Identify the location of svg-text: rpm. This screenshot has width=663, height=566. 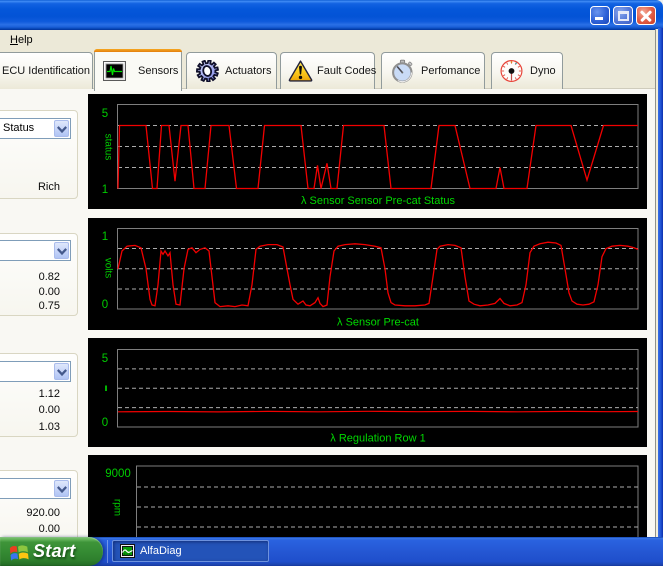
(117, 507).